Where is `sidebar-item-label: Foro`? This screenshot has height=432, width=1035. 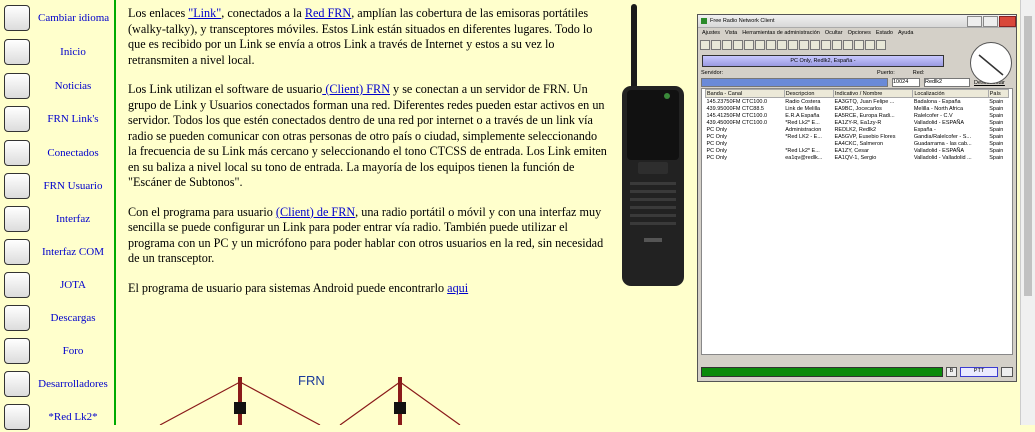
sidebar-item-label: Foro is located at coordinates (73, 351).